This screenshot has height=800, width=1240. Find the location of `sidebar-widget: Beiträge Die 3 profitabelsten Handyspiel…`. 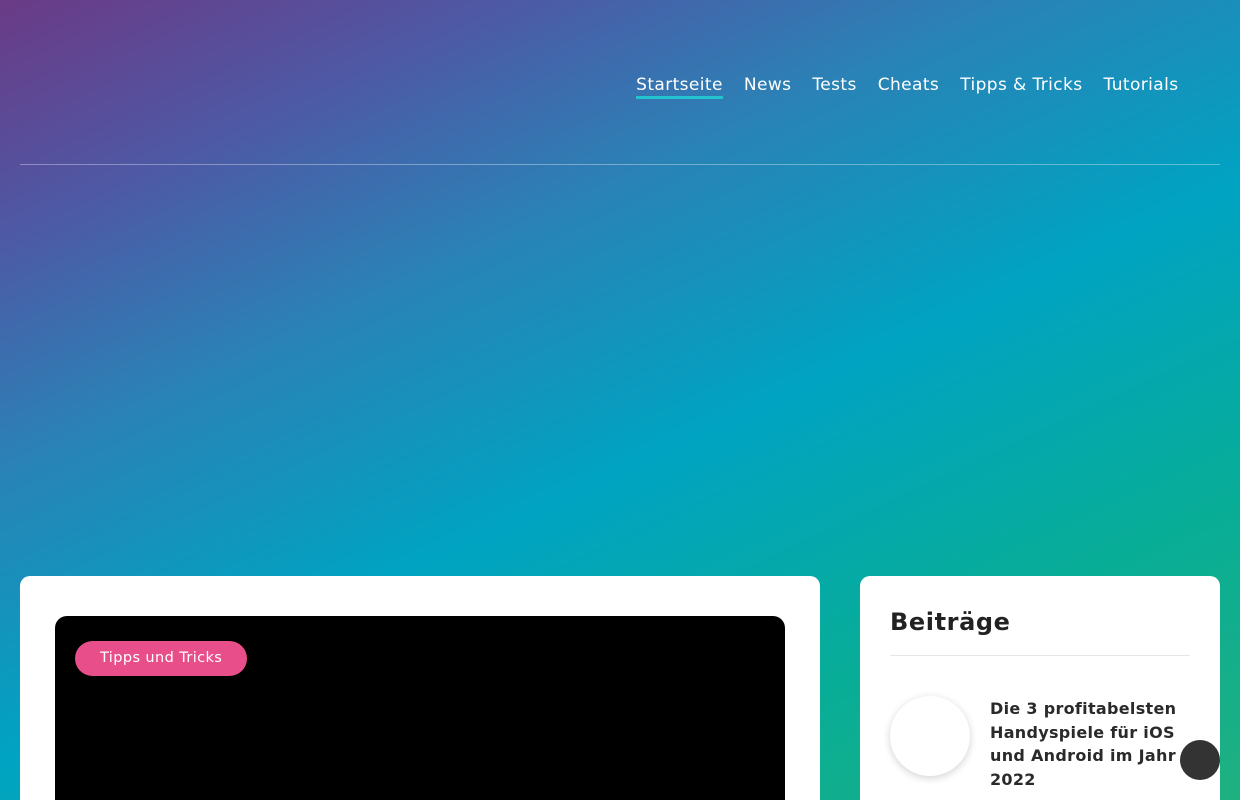

sidebar-widget: Beiträge Die 3 profitabelsten Handyspiel… is located at coordinates (1040, 688).